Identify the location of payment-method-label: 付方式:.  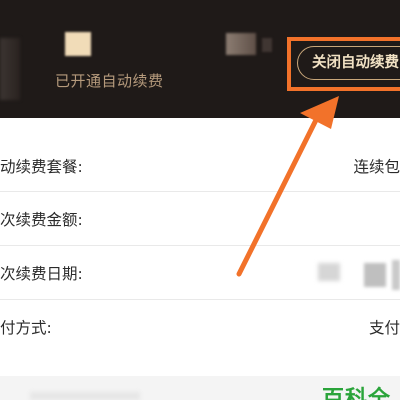
(26, 328).